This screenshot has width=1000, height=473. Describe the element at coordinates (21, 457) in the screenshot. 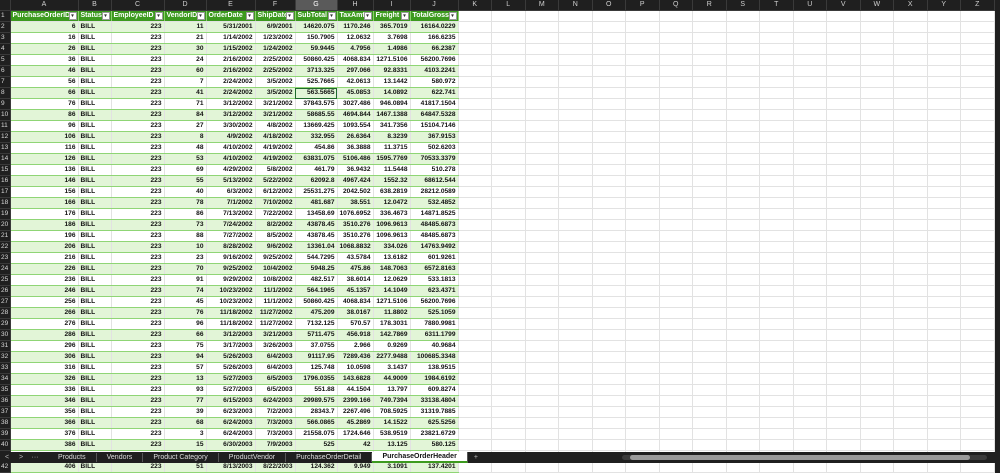

I see `next-sheet-button: >` at that location.